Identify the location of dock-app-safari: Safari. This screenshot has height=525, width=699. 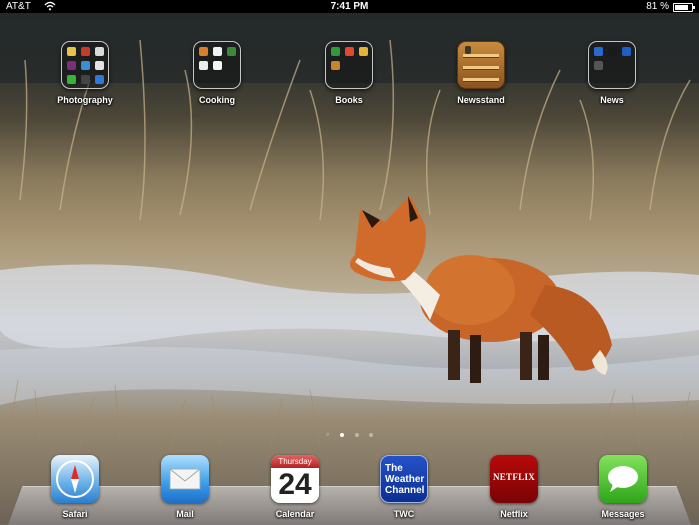
(75, 487).